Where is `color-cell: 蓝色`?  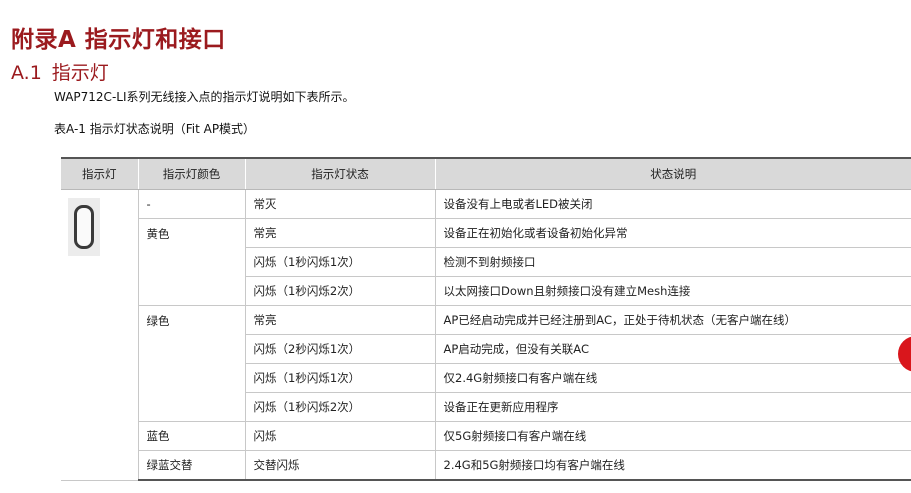 color-cell: 蓝色 is located at coordinates (191, 436).